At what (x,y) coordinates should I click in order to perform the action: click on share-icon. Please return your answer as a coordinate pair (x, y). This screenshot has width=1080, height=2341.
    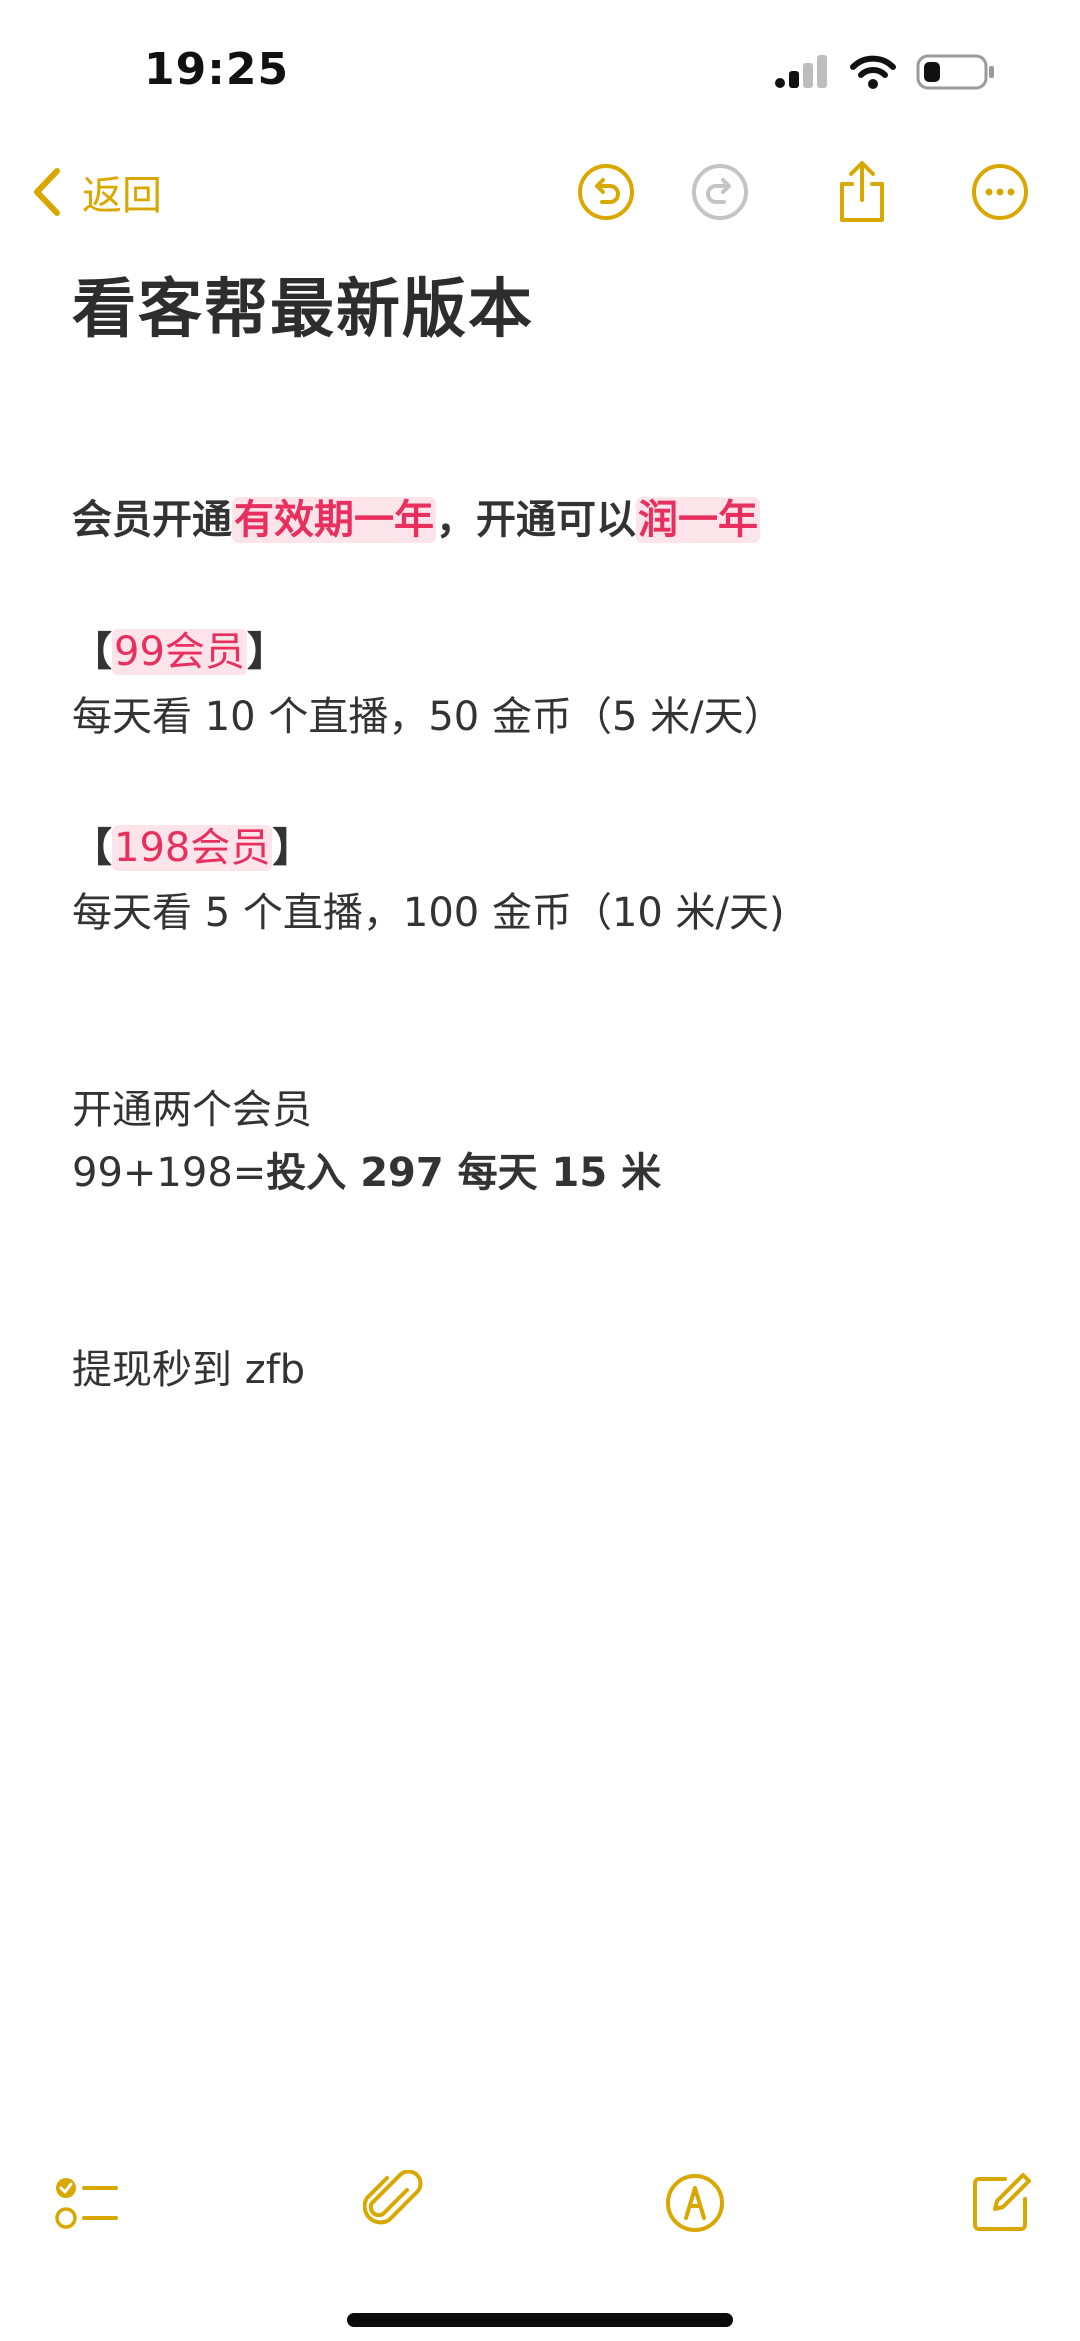
    Looking at the image, I should click on (862, 191).